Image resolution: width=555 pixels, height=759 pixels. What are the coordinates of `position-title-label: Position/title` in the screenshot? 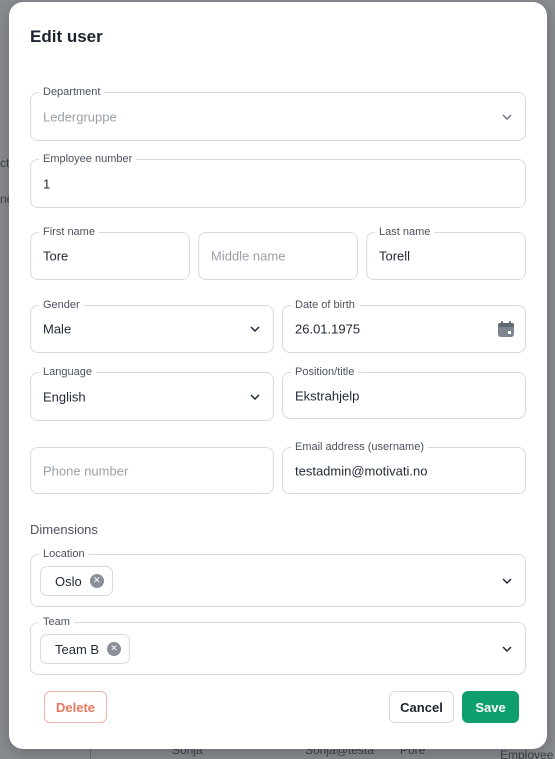 It's located at (325, 372).